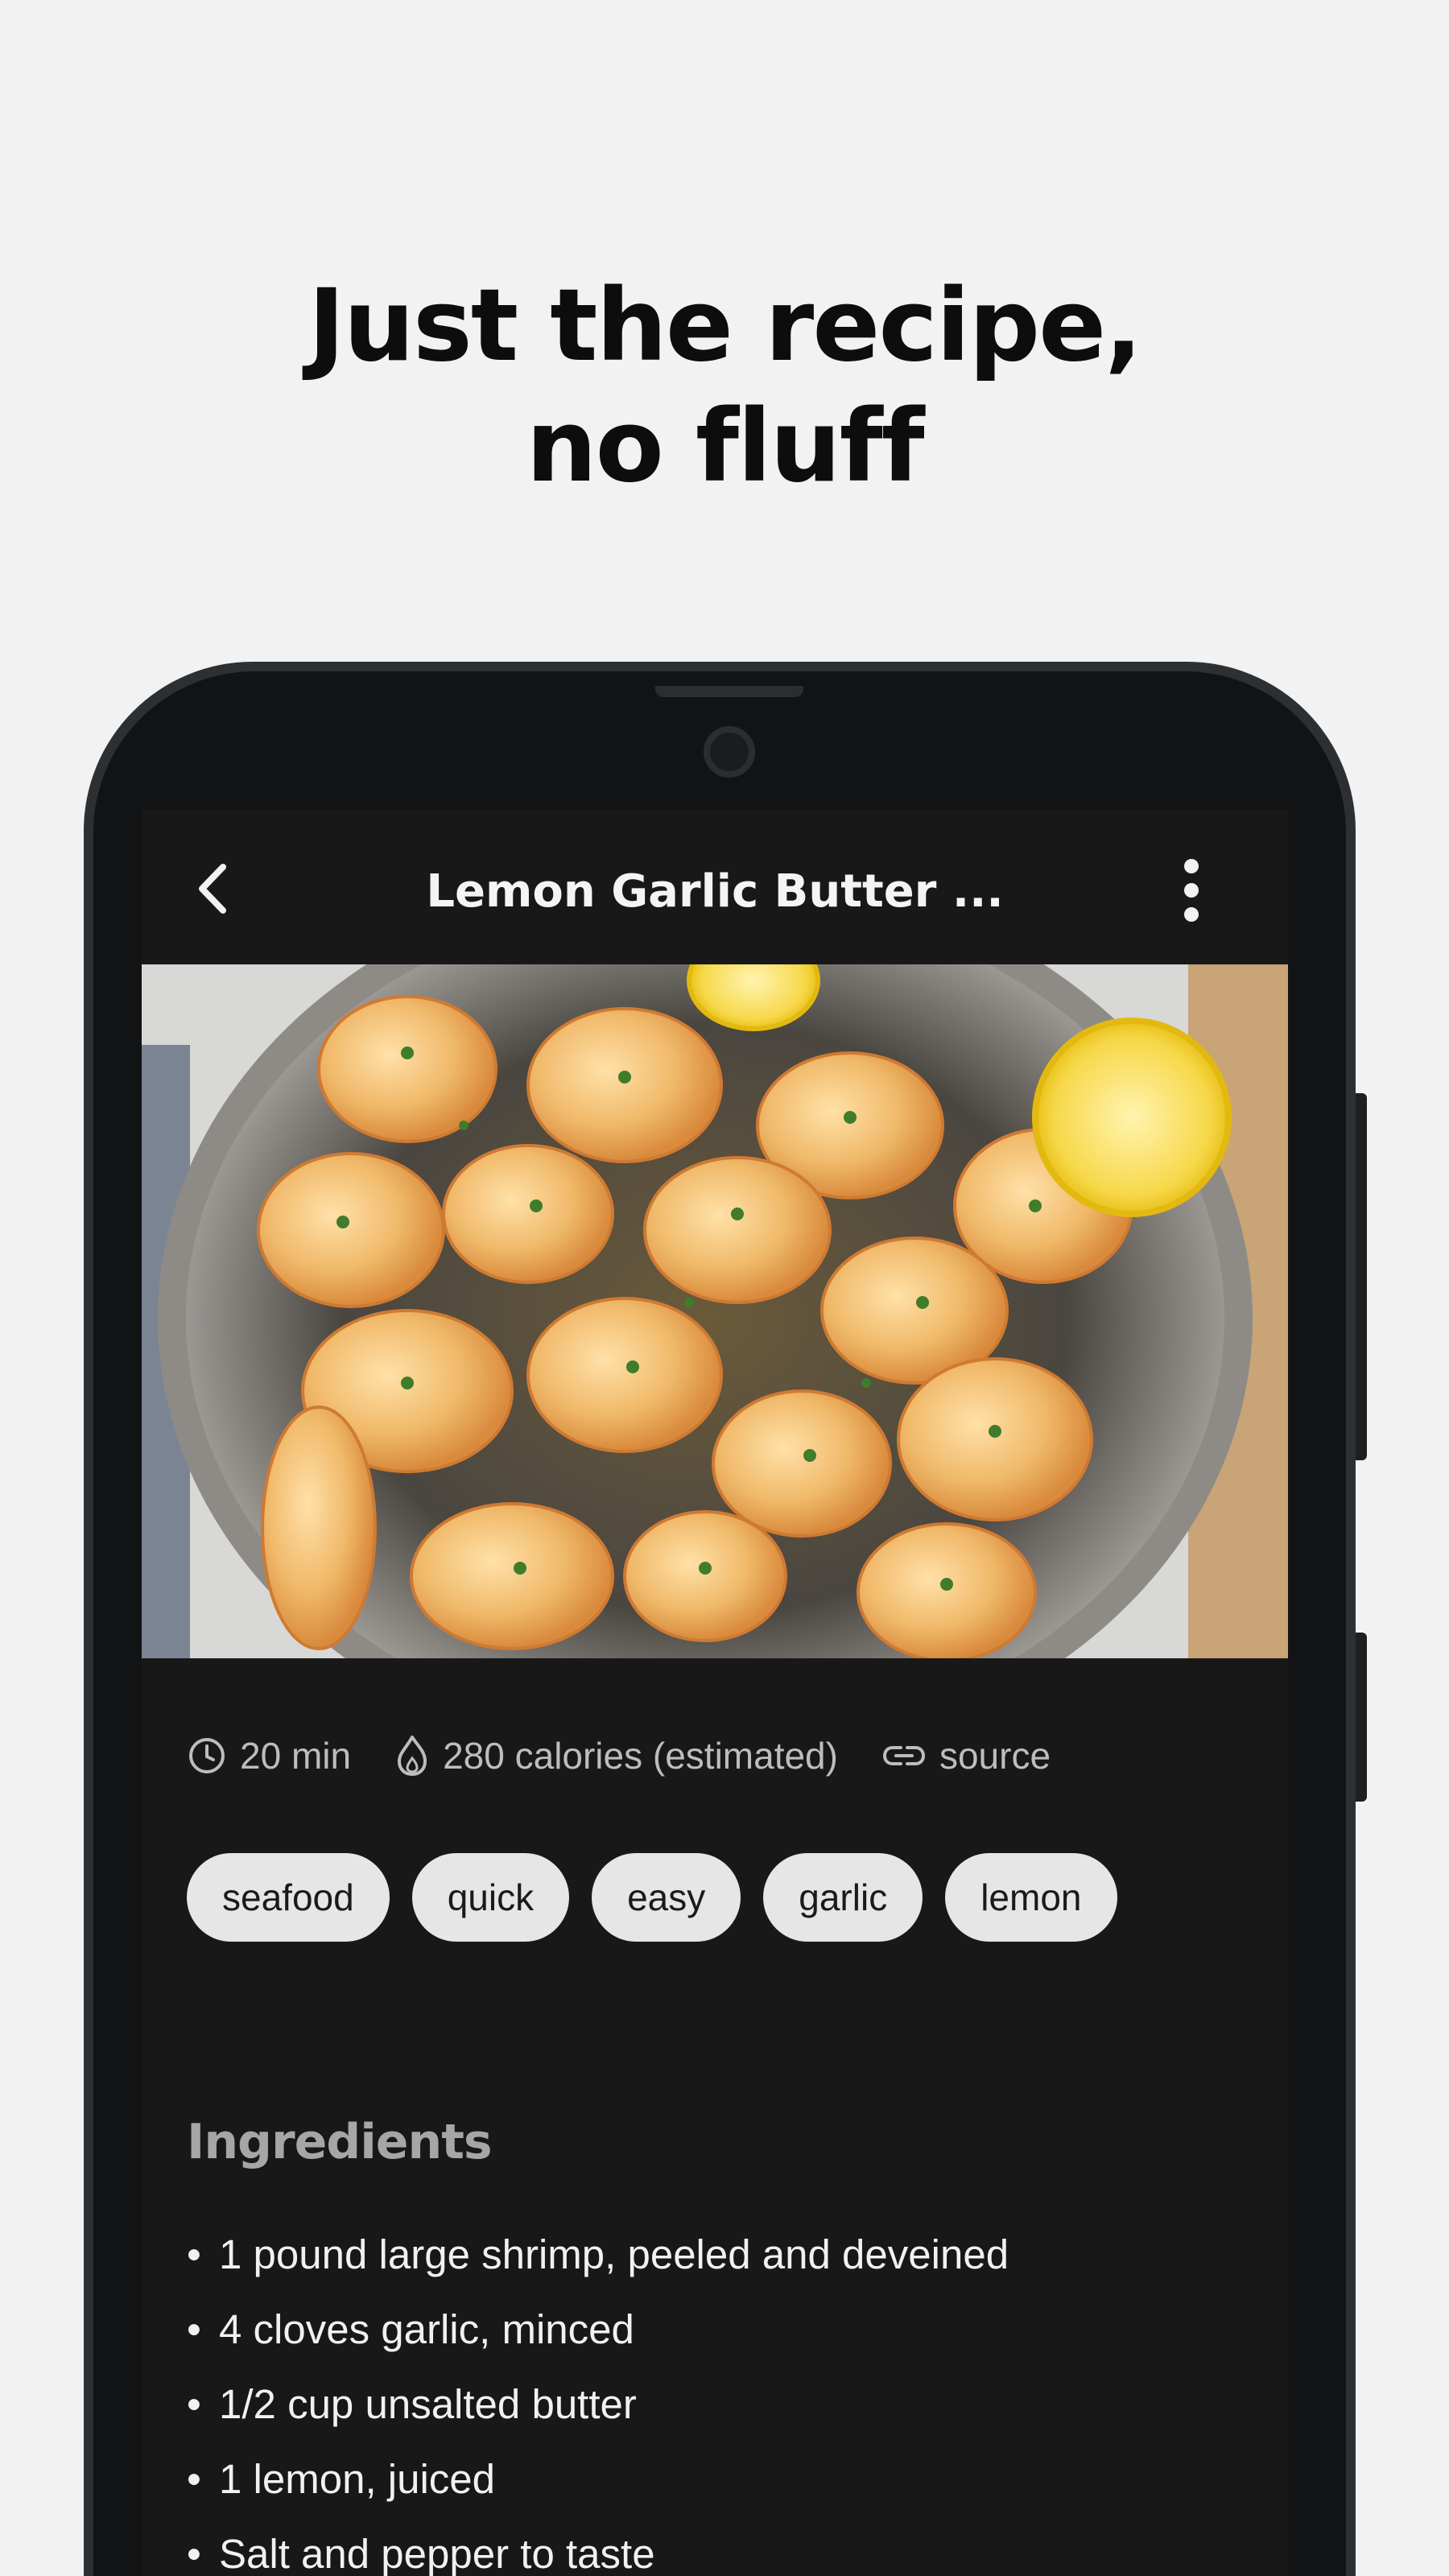 Image resolution: width=1449 pixels, height=2576 pixels. I want to click on ingredient-text: 4 cloves garlic, minced, so click(426, 2329).